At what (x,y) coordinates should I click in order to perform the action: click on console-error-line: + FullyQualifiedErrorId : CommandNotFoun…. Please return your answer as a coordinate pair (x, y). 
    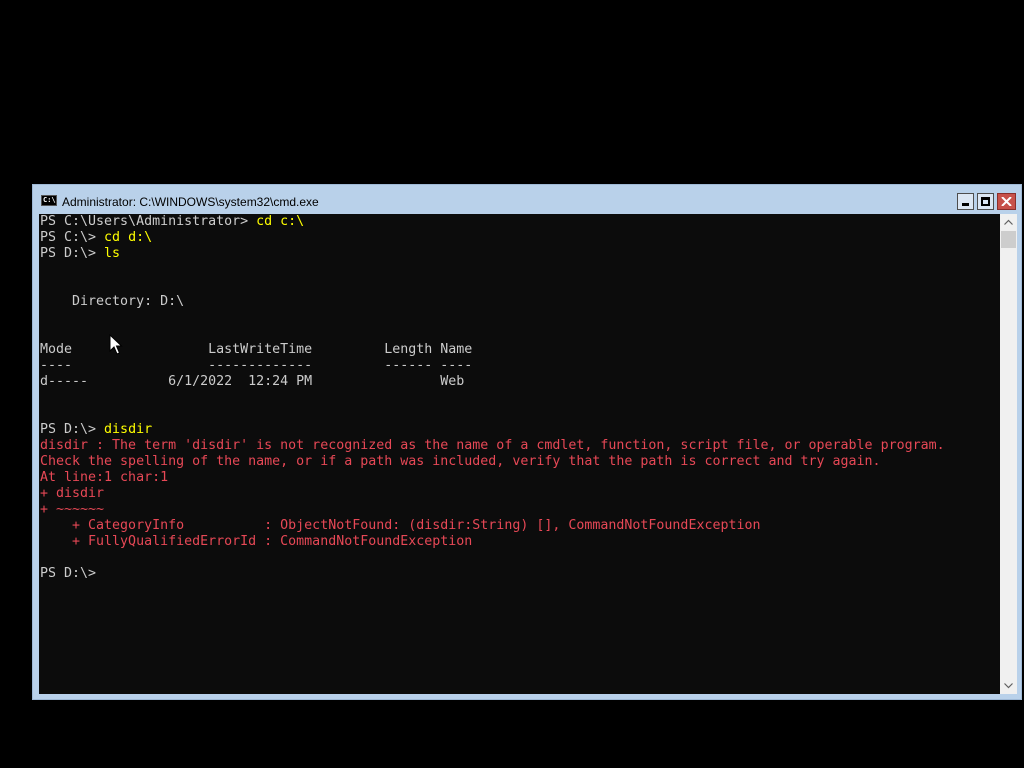
    Looking at the image, I should click on (256, 541).